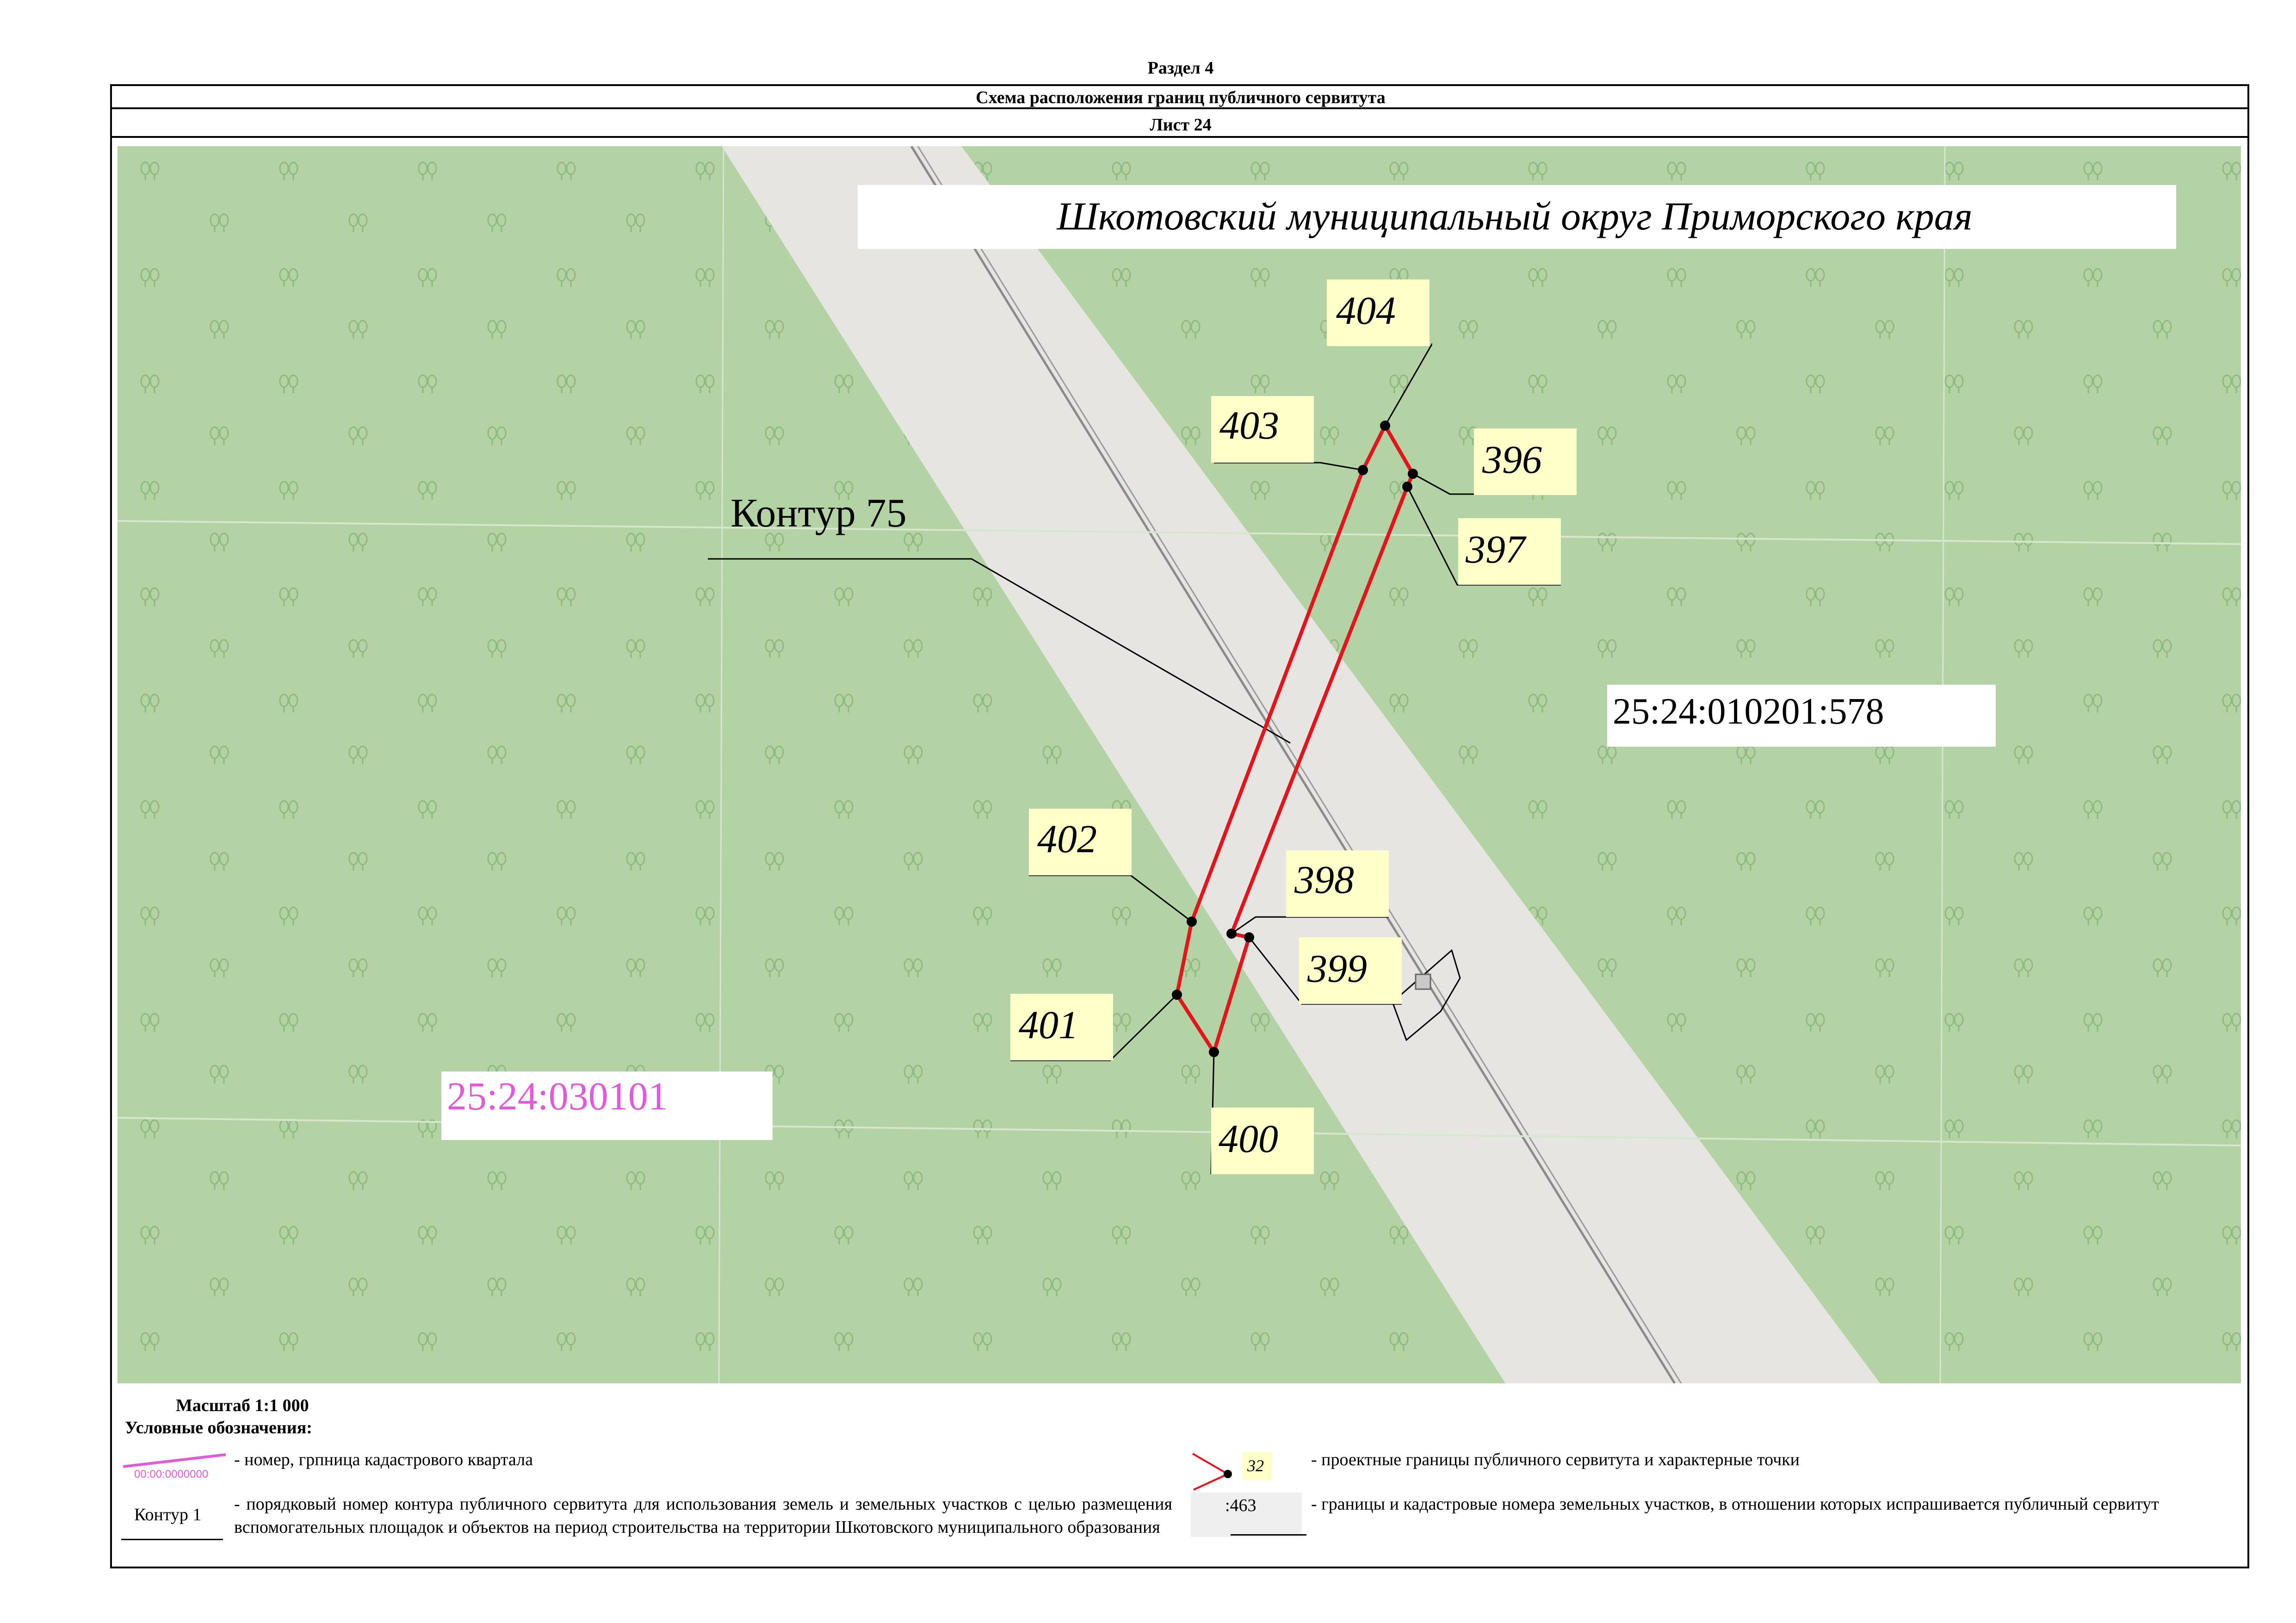 This screenshot has width=2296, height=1623. I want to click on point-sample-number: 32, so click(1255, 1465).